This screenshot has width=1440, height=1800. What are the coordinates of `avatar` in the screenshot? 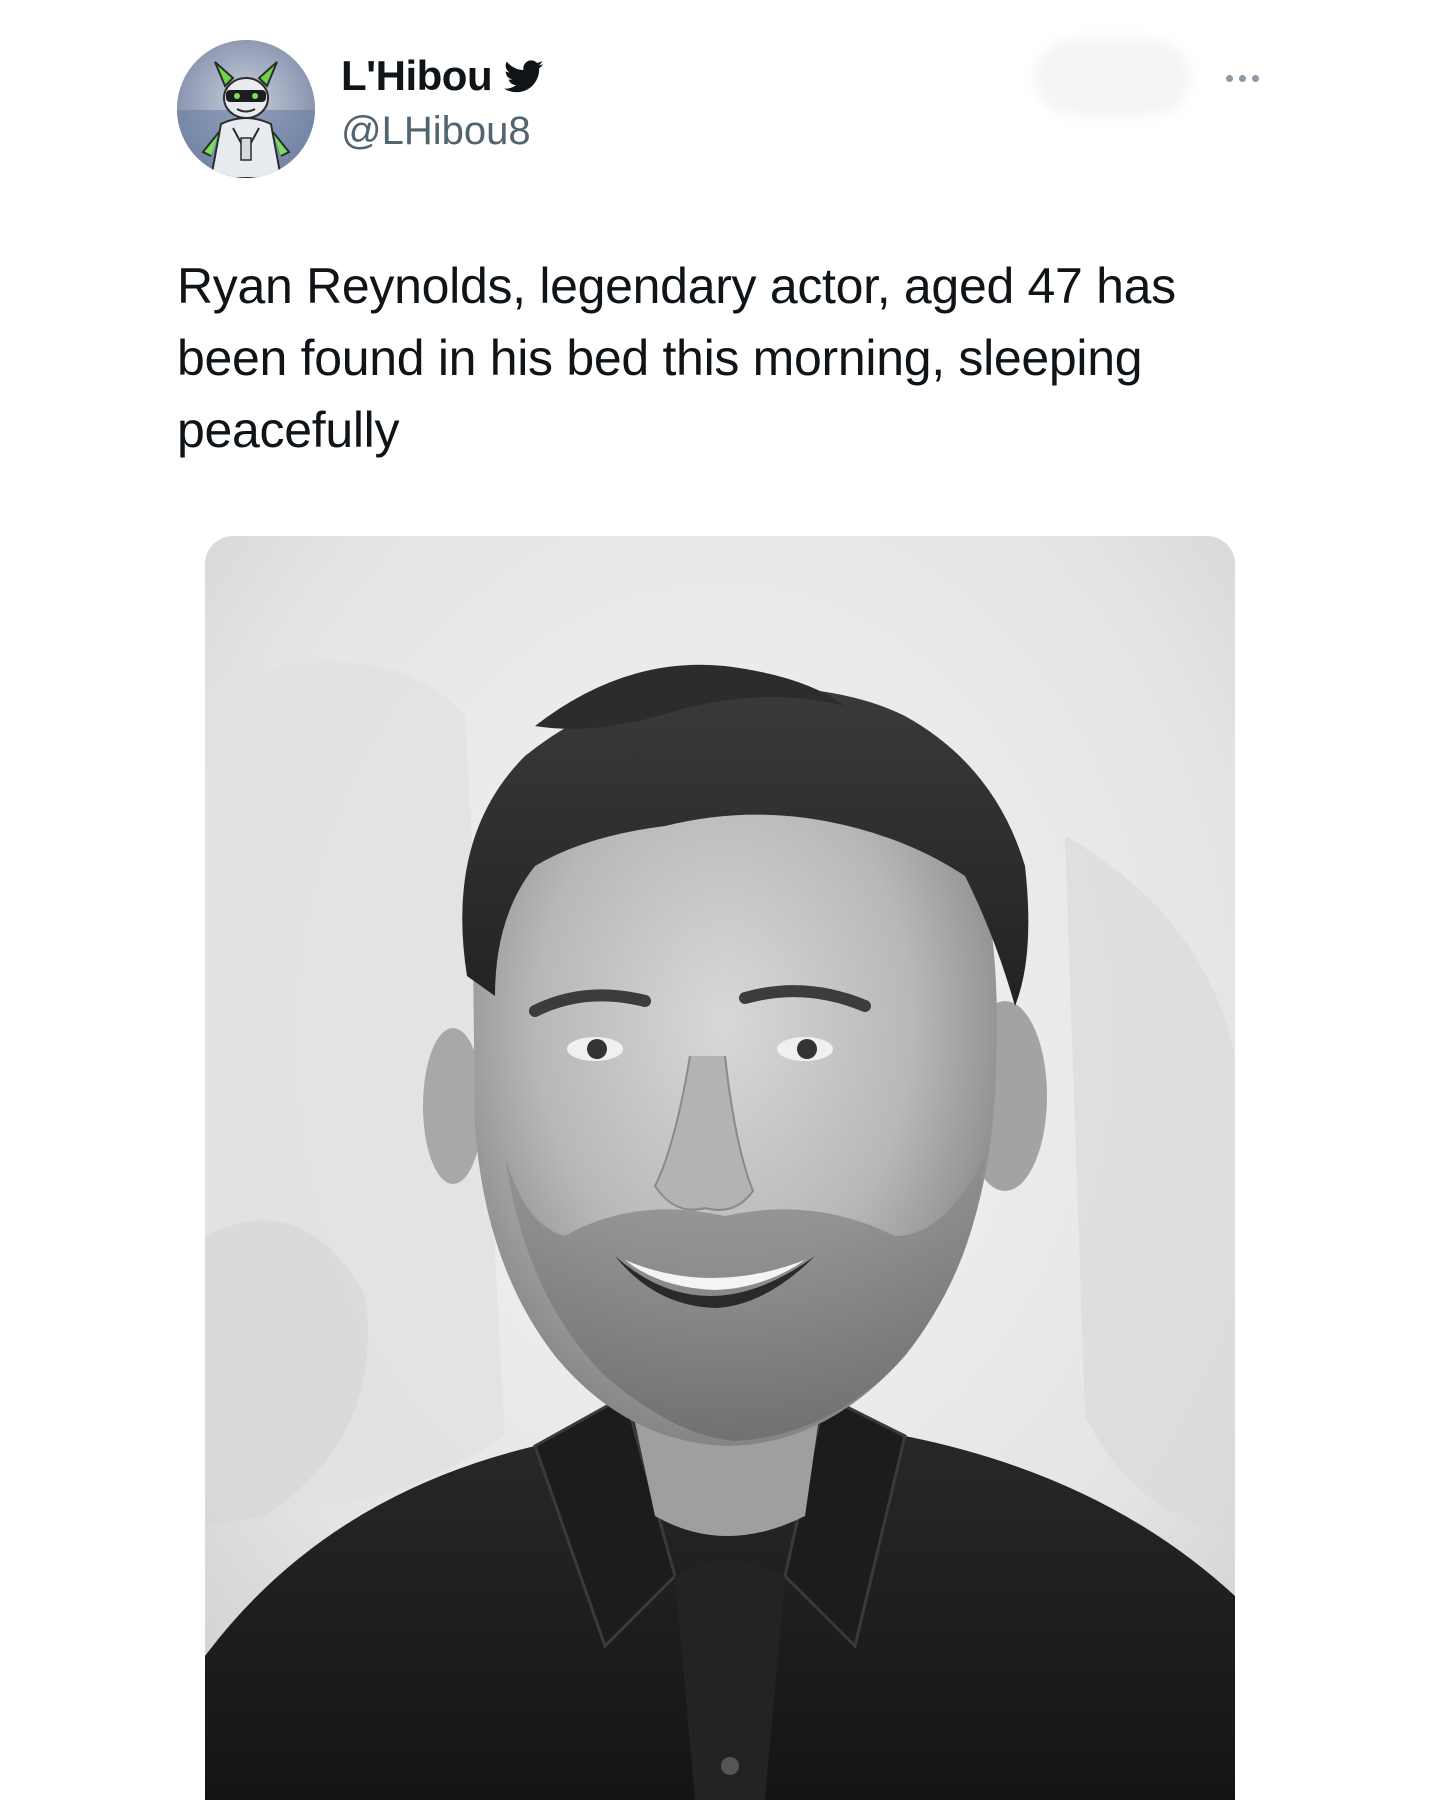 It's located at (246, 109).